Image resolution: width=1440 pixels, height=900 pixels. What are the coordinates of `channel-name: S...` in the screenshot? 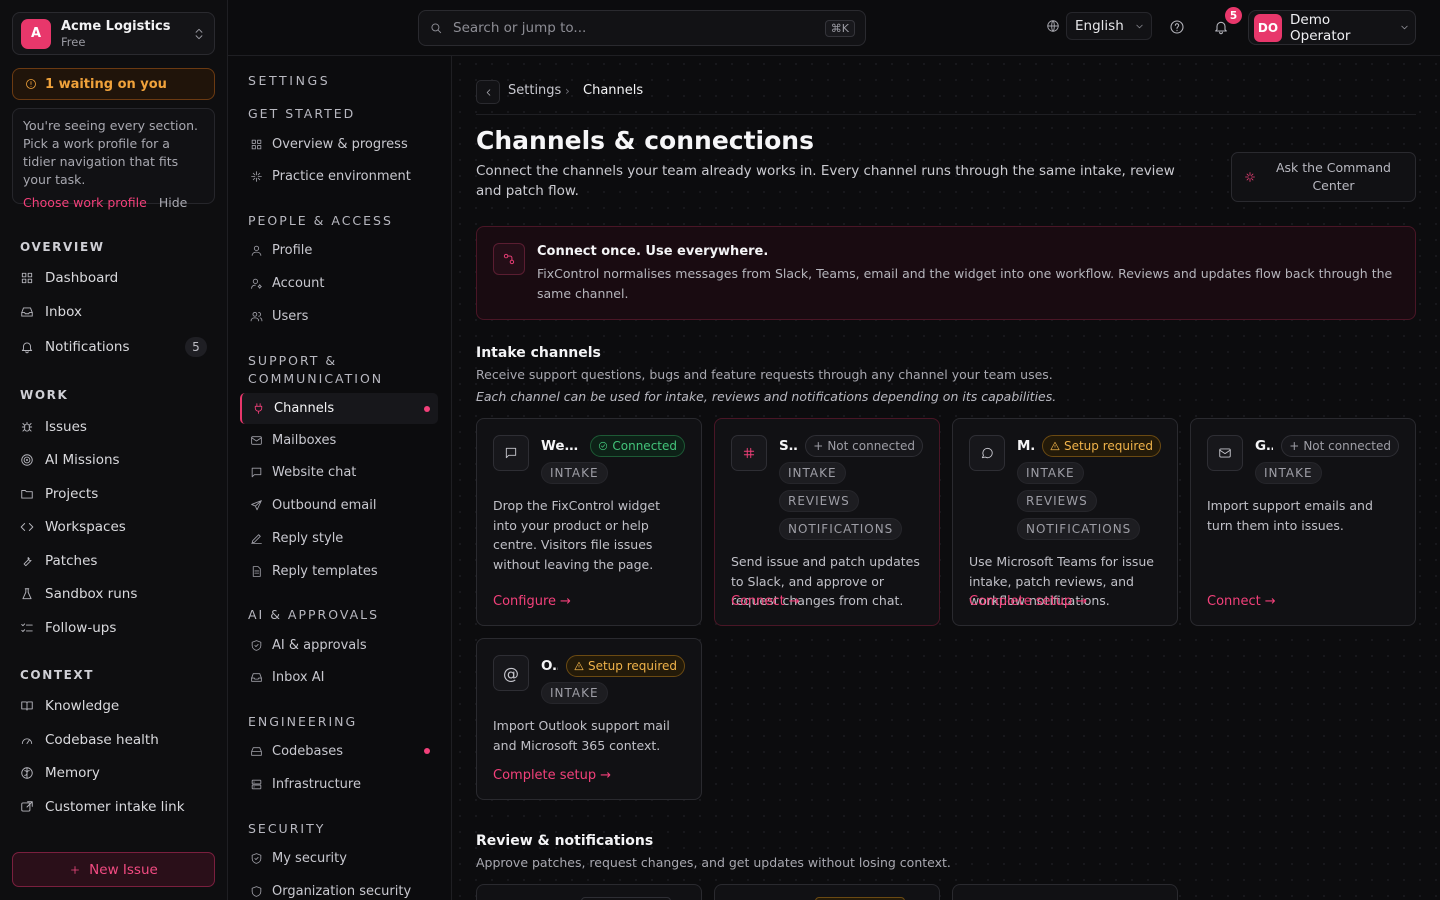 It's located at (788, 446).